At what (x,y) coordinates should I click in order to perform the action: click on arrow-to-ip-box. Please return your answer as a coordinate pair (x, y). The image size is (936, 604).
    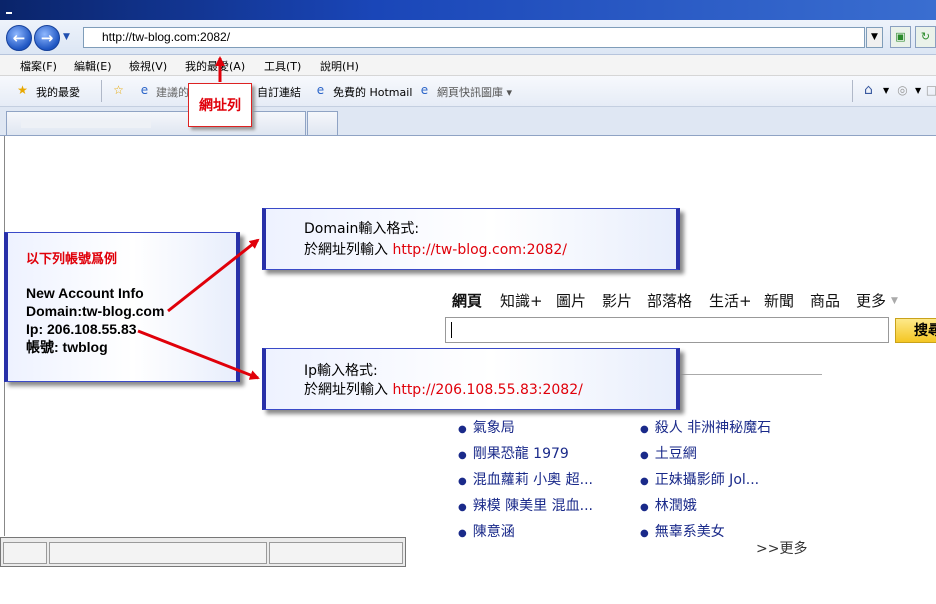
    Looking at the image, I should click on (198, 354).